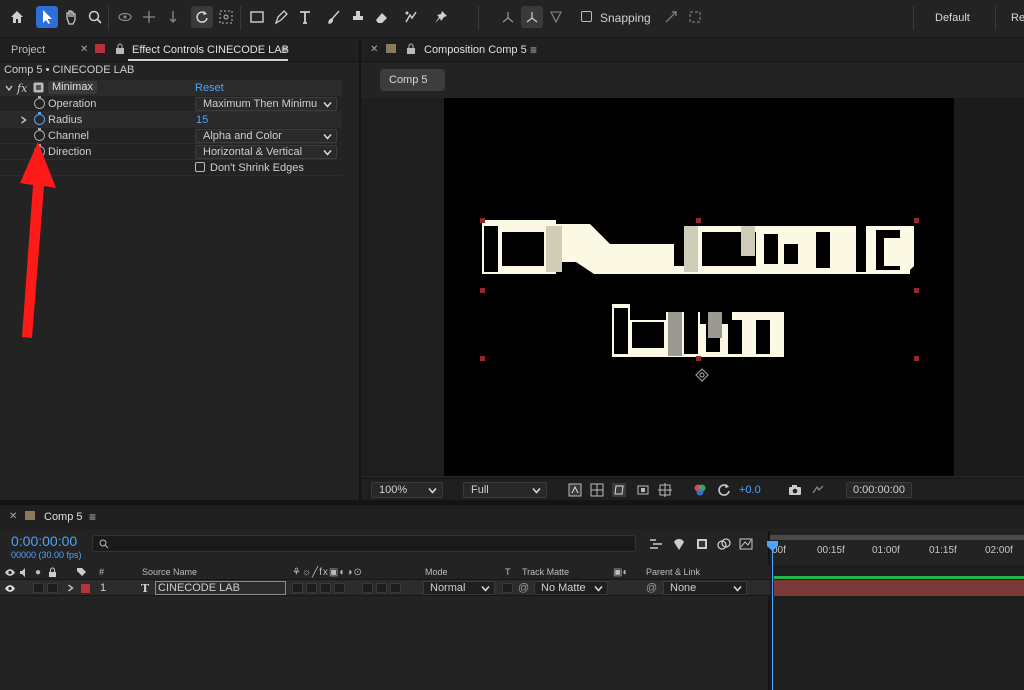 The height and width of the screenshot is (690, 1024). I want to click on shy-layers-icon, so click(702, 544).